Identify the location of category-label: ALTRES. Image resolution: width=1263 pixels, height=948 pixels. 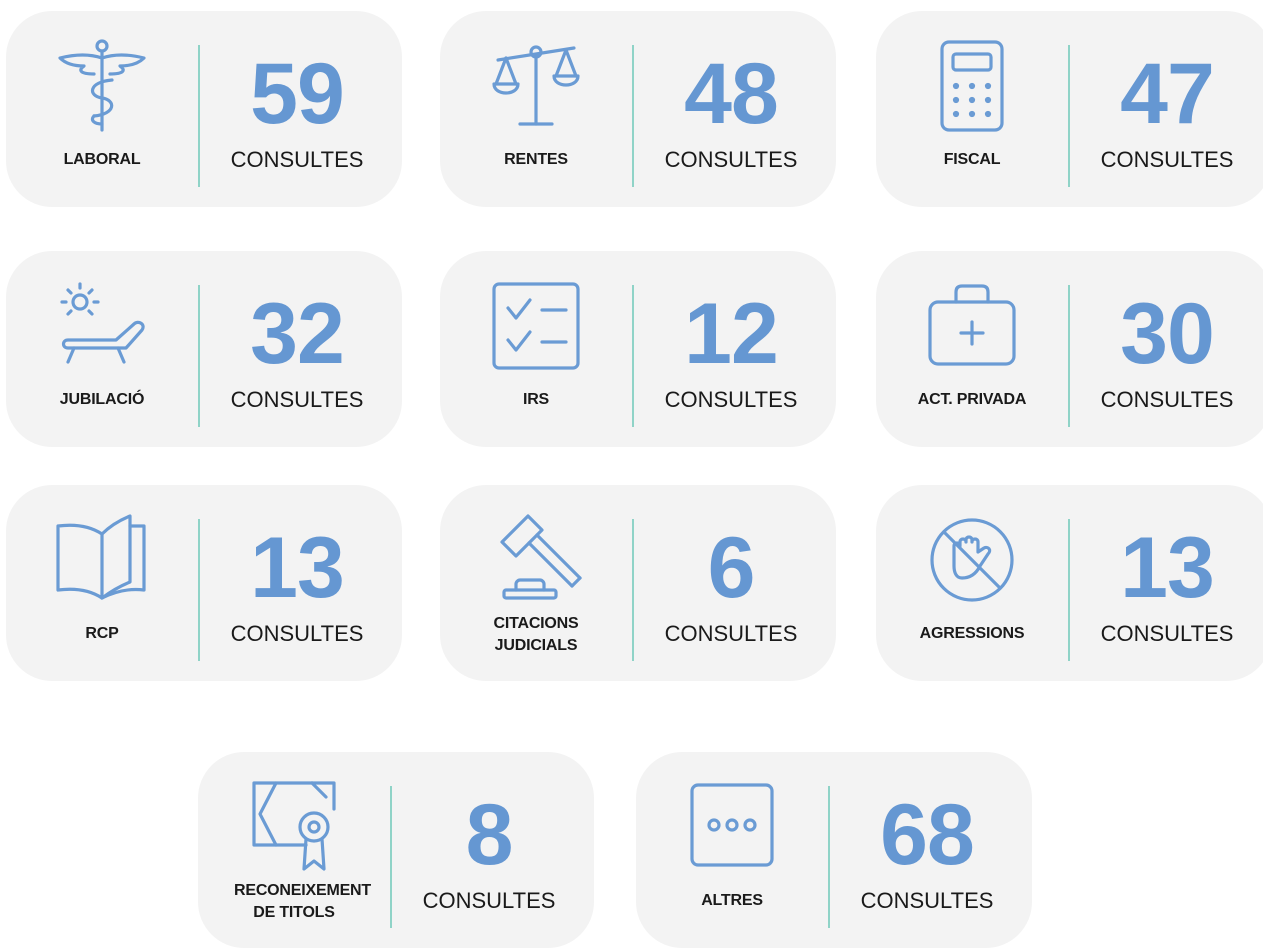
(732, 900).